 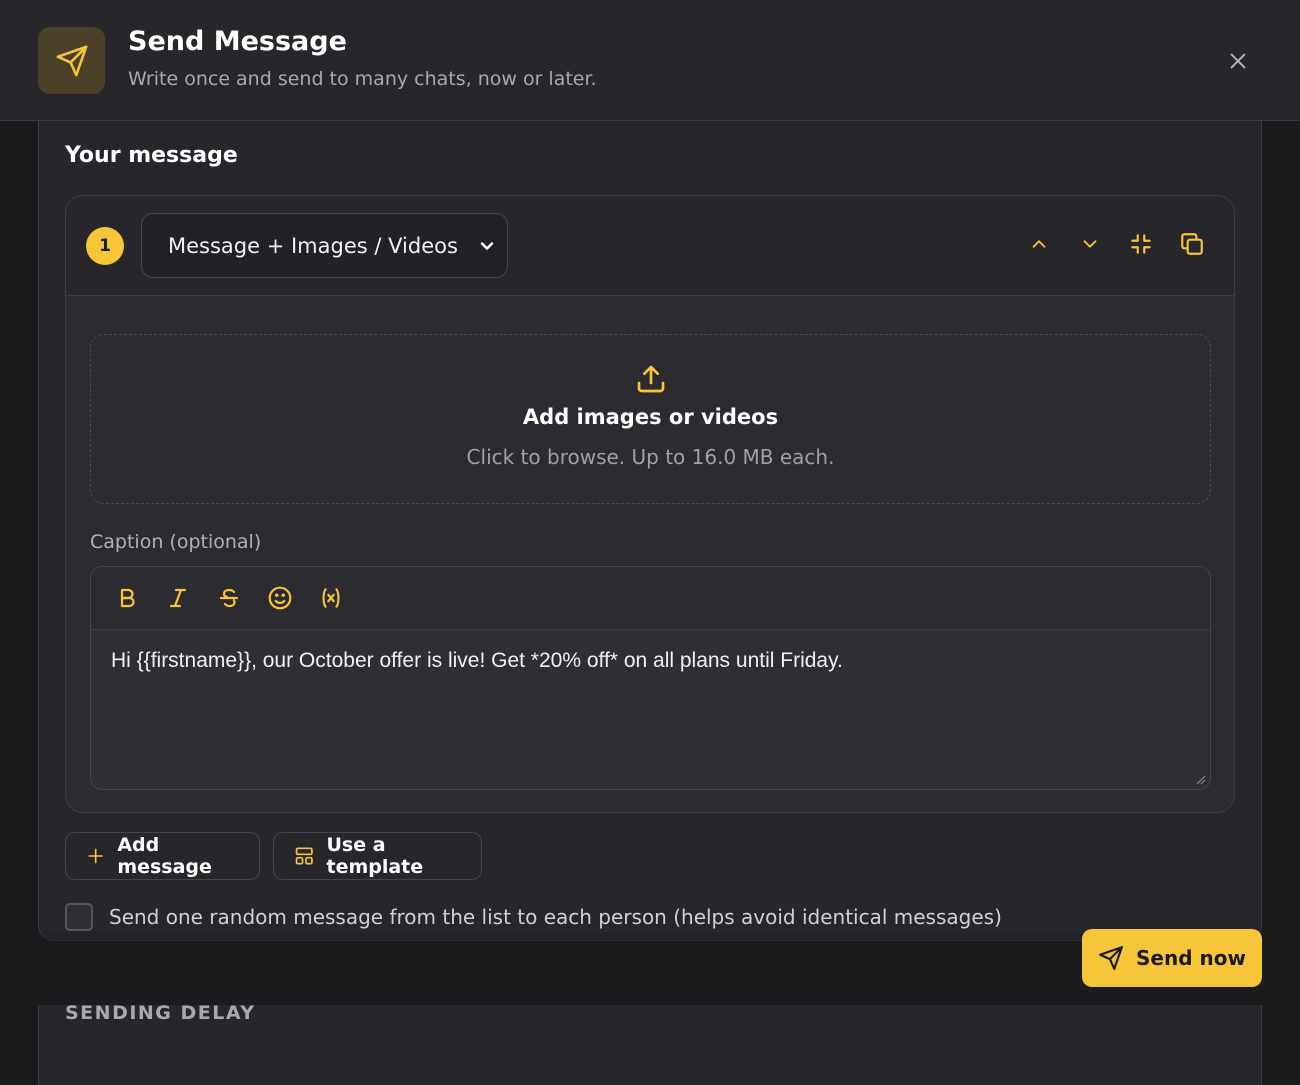 I want to click on move-down-button, so click(x=1090, y=244).